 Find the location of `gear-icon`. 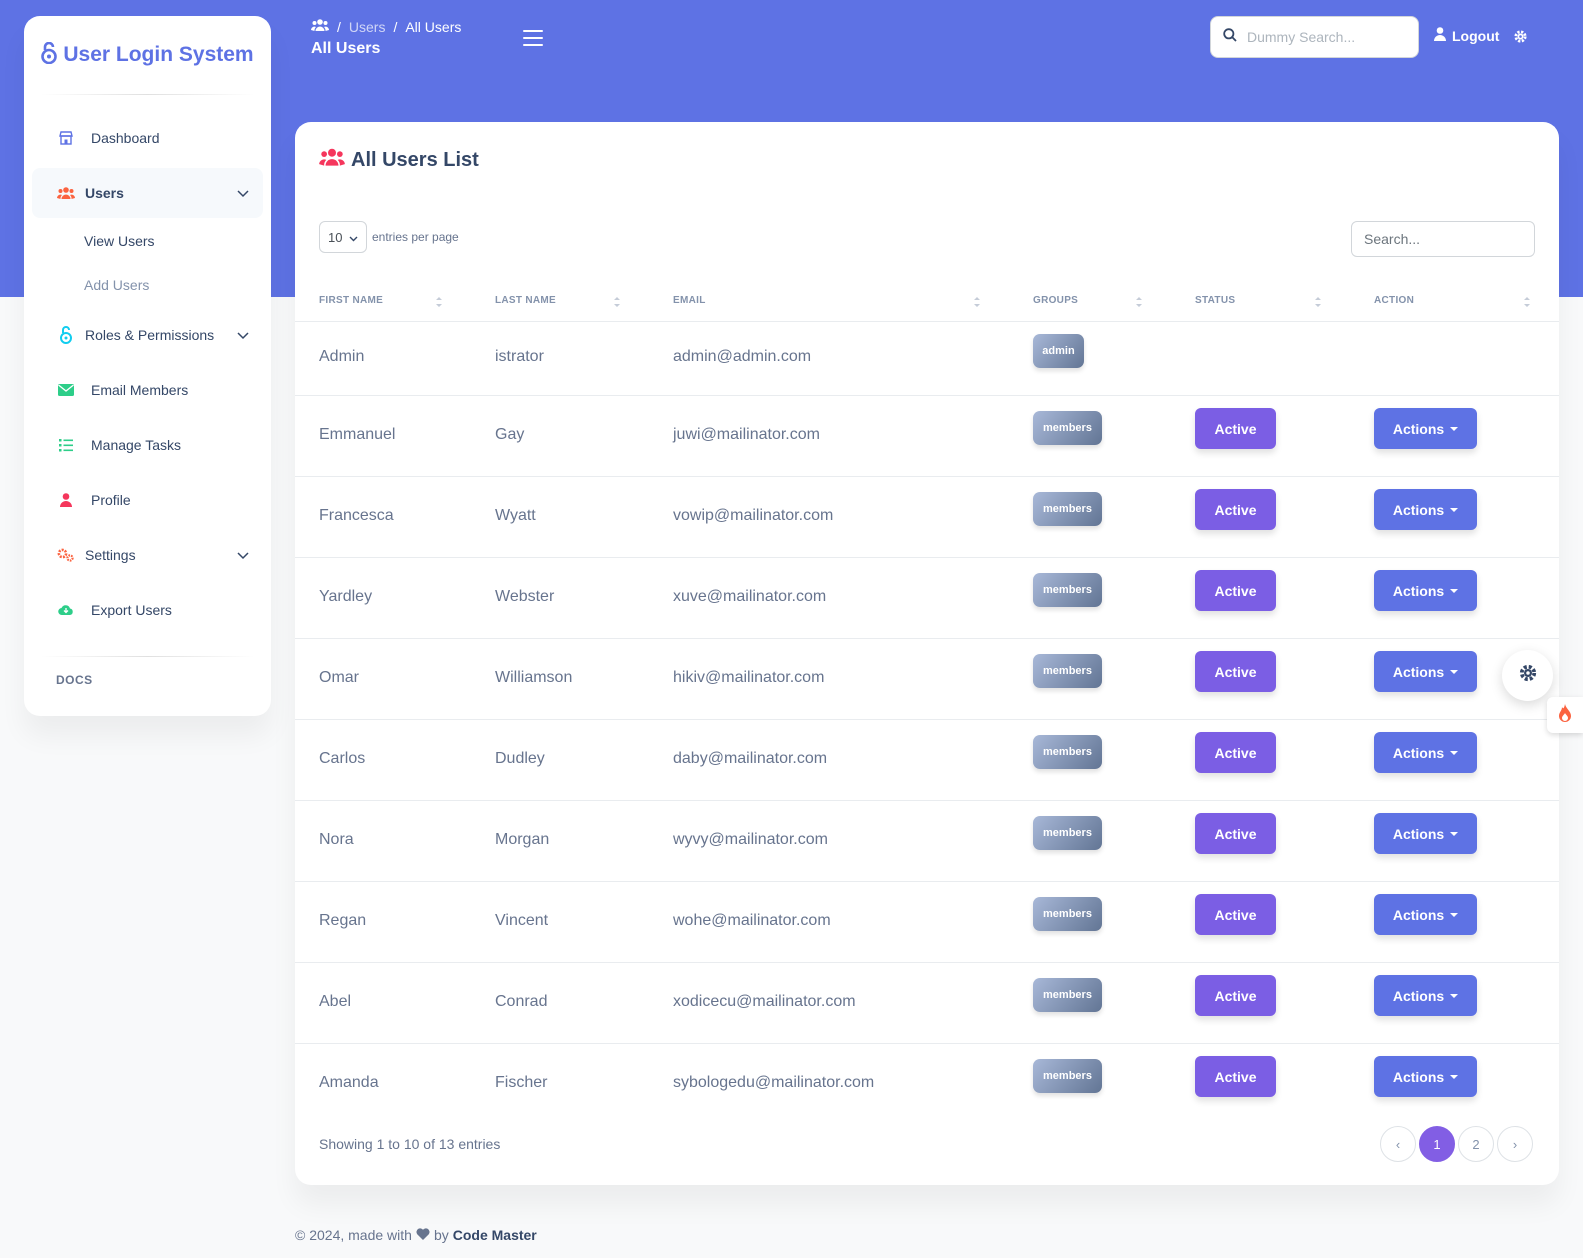

gear-icon is located at coordinates (1520, 39).